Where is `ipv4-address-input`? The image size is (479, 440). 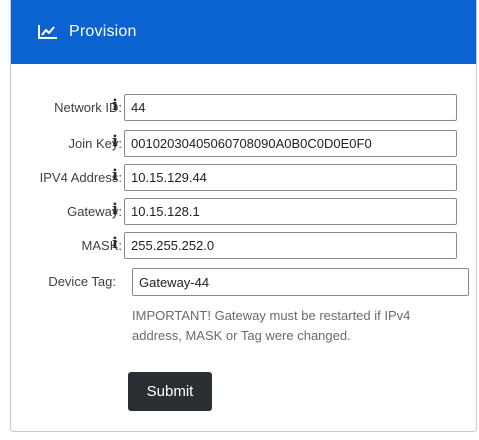
ipv4-address-input is located at coordinates (290, 177).